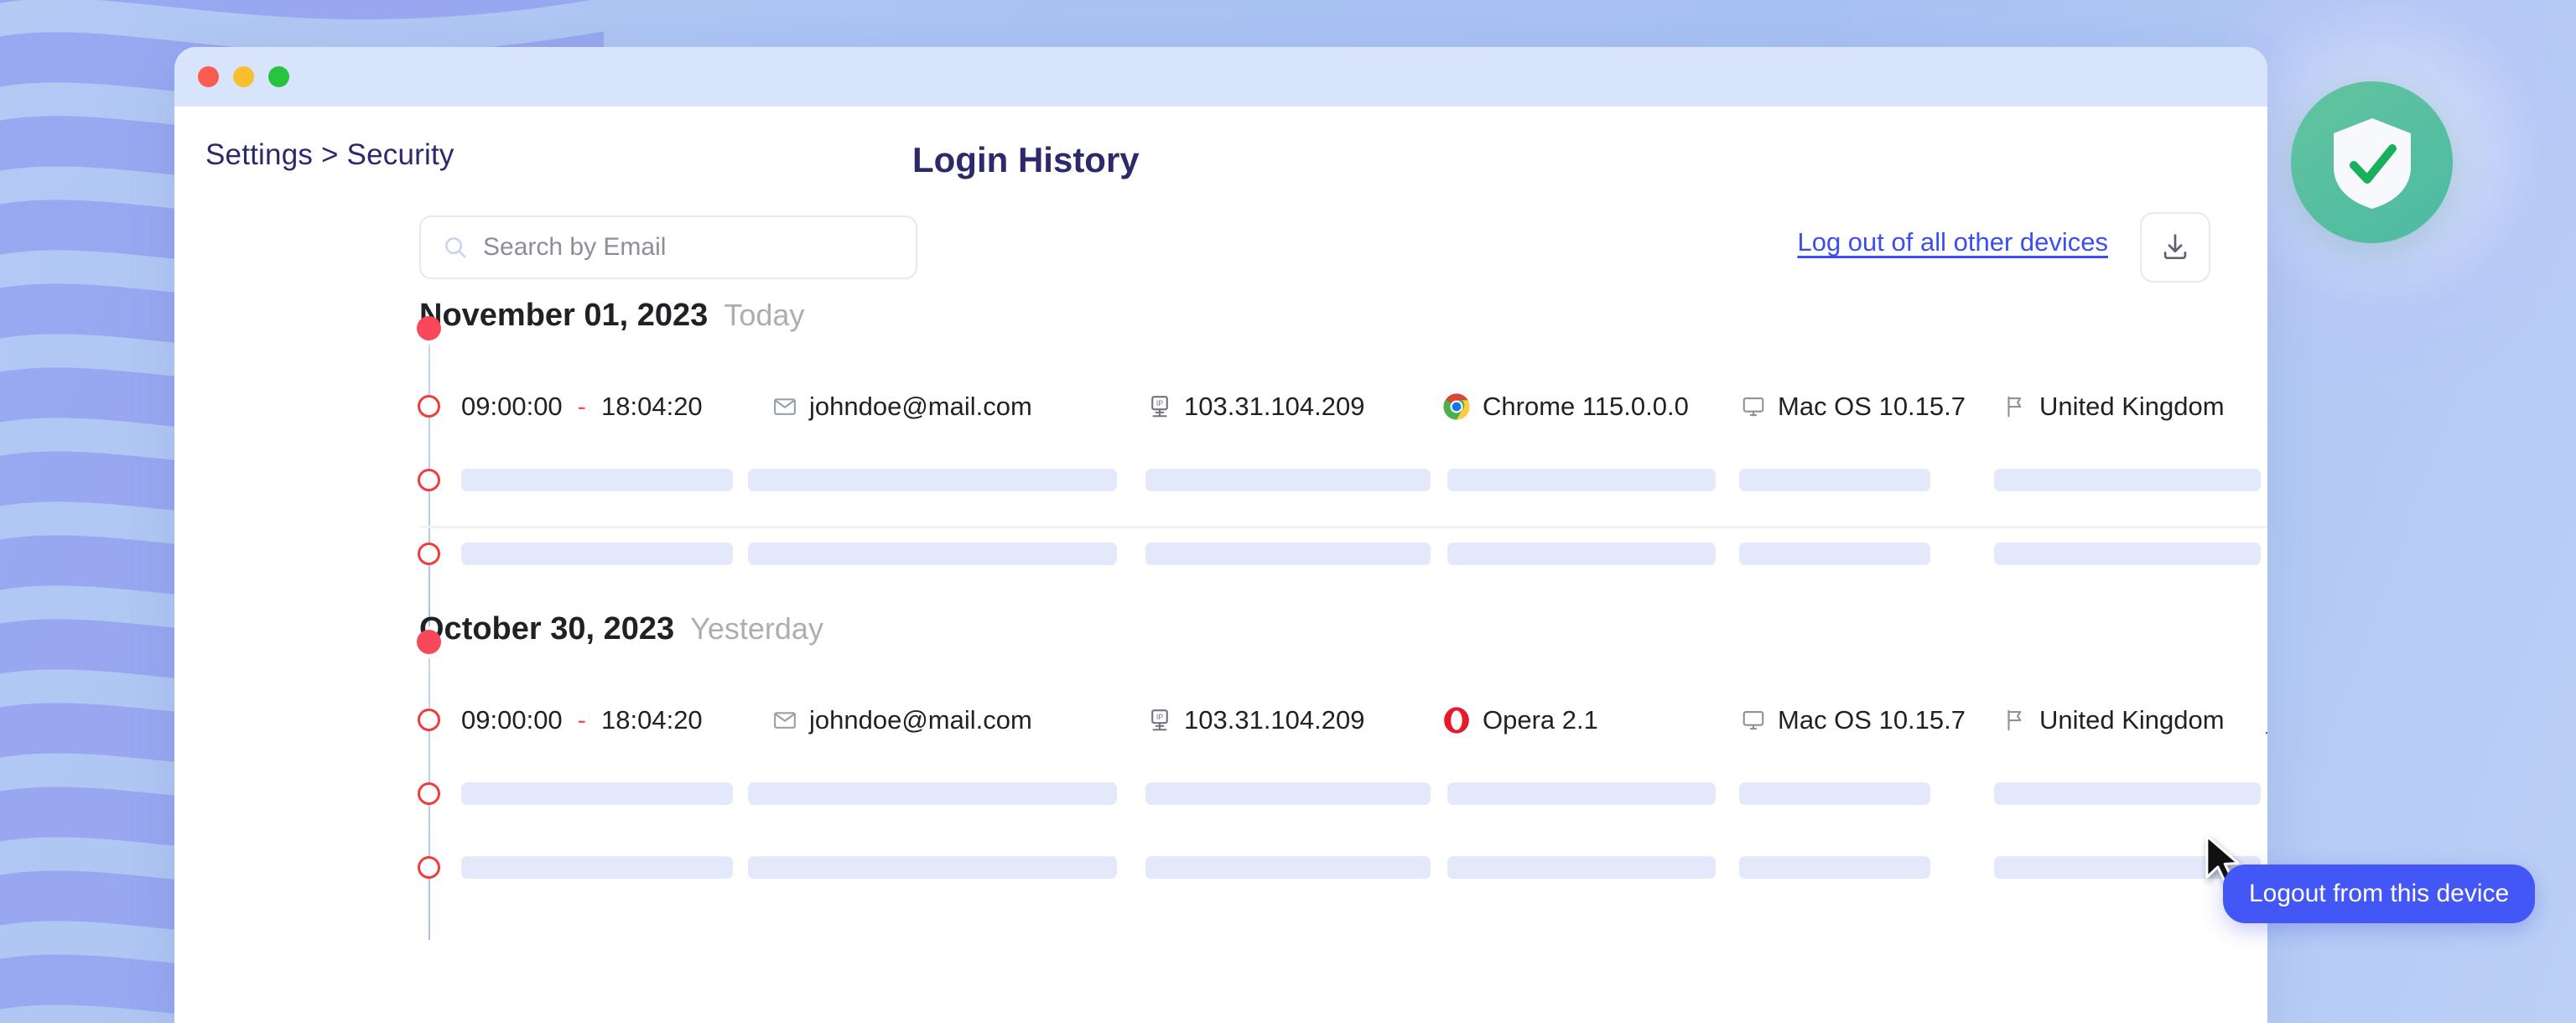 The image size is (2576, 1023). What do you see at coordinates (1540, 720) in the screenshot?
I see `entry-browser: Opera 2.1` at bounding box center [1540, 720].